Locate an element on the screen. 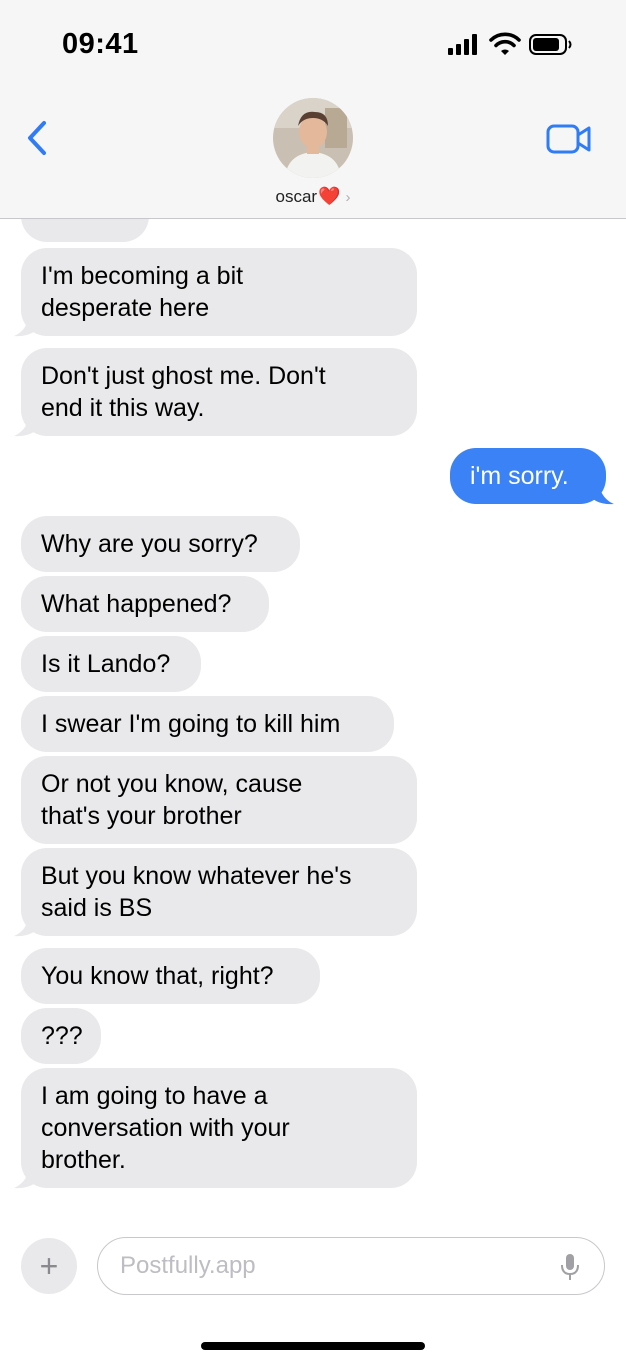 This screenshot has height=1364, width=626. message-bubble-incoming: I'm becoming a bit desperate here is located at coordinates (219, 292).